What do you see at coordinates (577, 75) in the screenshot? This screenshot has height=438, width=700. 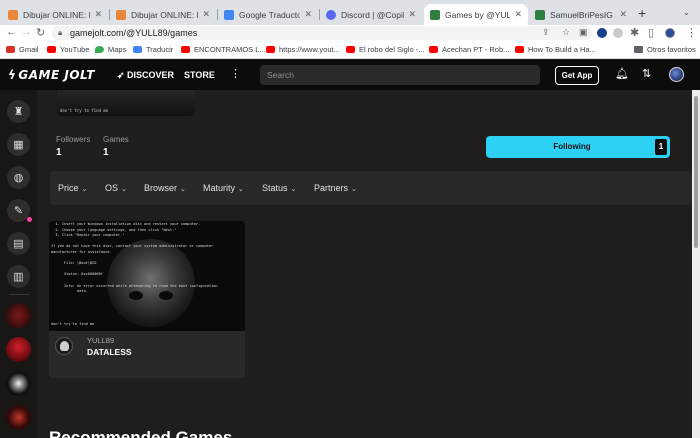 I see `get-app-button: Get App` at bounding box center [577, 75].